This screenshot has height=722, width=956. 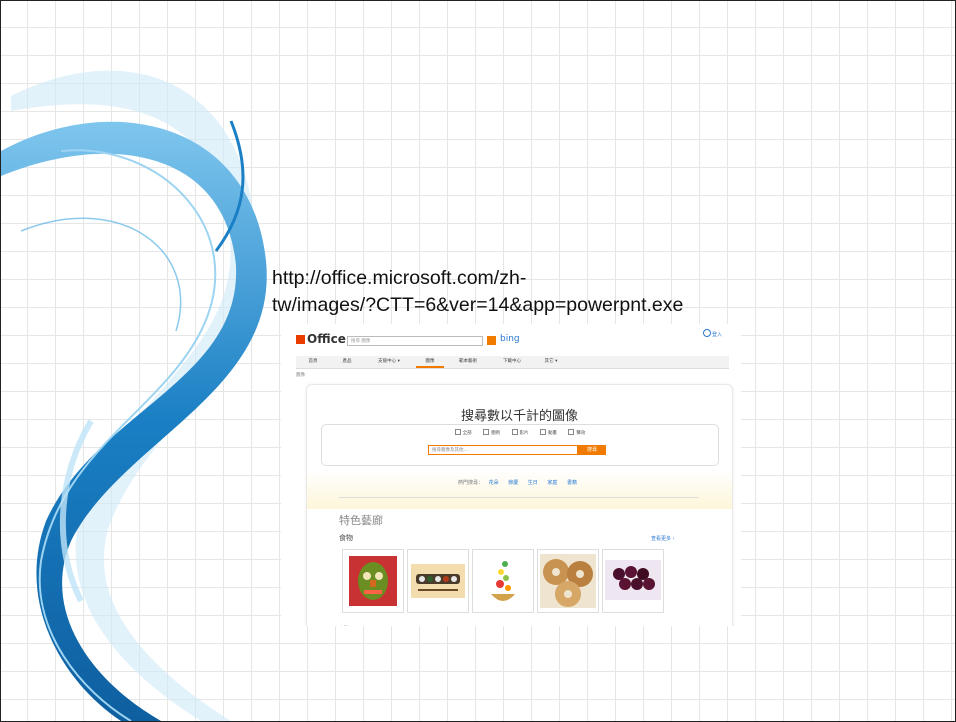 What do you see at coordinates (438, 581) in the screenshot?
I see `thumbnail-skewers` at bounding box center [438, 581].